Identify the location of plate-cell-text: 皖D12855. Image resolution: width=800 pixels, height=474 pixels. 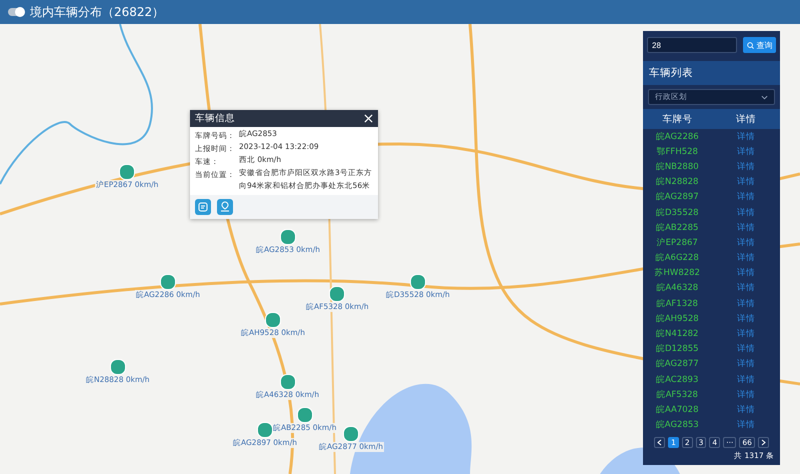
(677, 349).